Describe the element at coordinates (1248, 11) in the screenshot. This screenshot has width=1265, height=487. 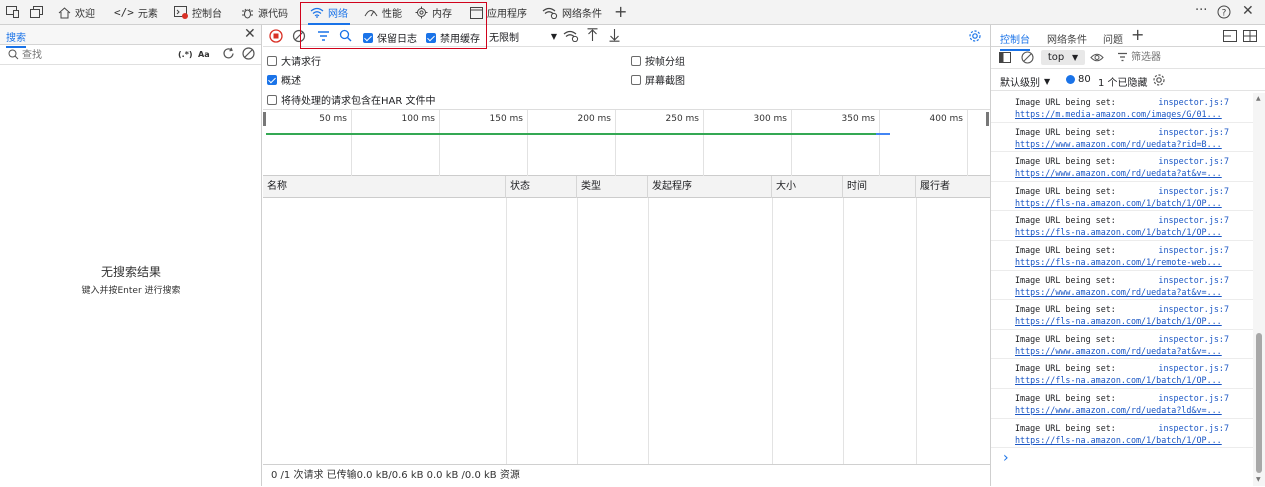
I see `close-devtools-icon: ✕` at that location.